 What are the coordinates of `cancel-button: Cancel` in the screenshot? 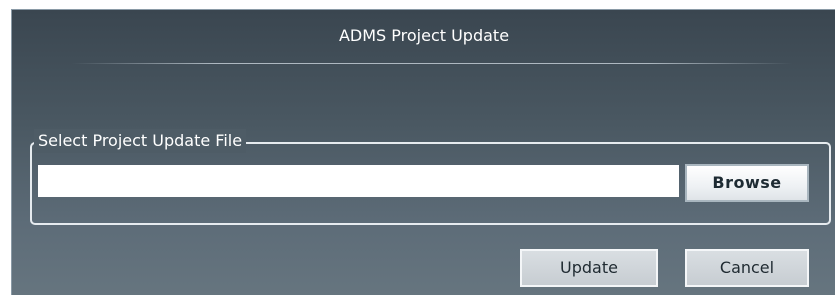 It's located at (747, 268).